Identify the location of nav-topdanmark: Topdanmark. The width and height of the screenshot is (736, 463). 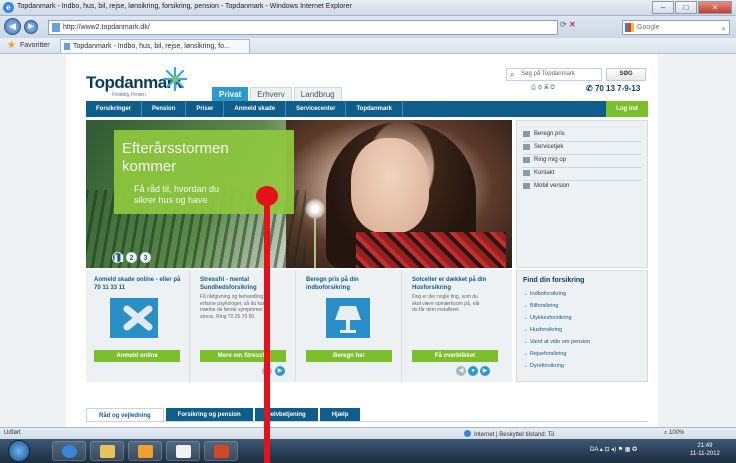
(374, 109).